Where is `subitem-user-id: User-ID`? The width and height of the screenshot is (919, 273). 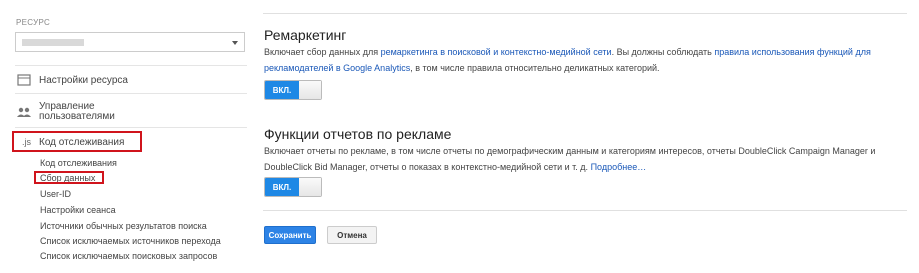 subitem-user-id: User-ID is located at coordinates (55, 194).